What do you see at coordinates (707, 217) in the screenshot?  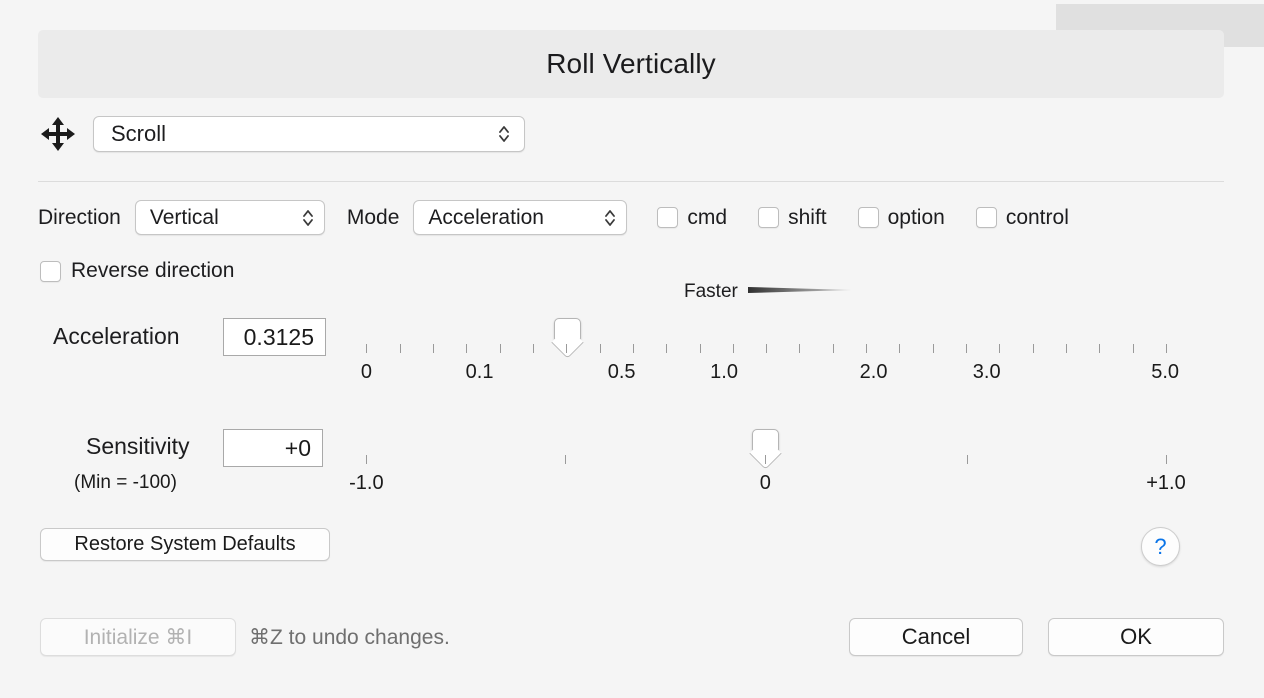 I see `cmd-label: cmd` at bounding box center [707, 217].